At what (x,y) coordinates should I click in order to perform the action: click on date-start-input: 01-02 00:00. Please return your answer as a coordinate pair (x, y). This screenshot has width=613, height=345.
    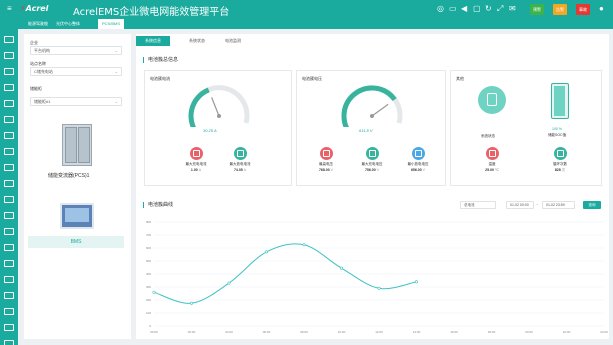
    Looking at the image, I should click on (520, 205).